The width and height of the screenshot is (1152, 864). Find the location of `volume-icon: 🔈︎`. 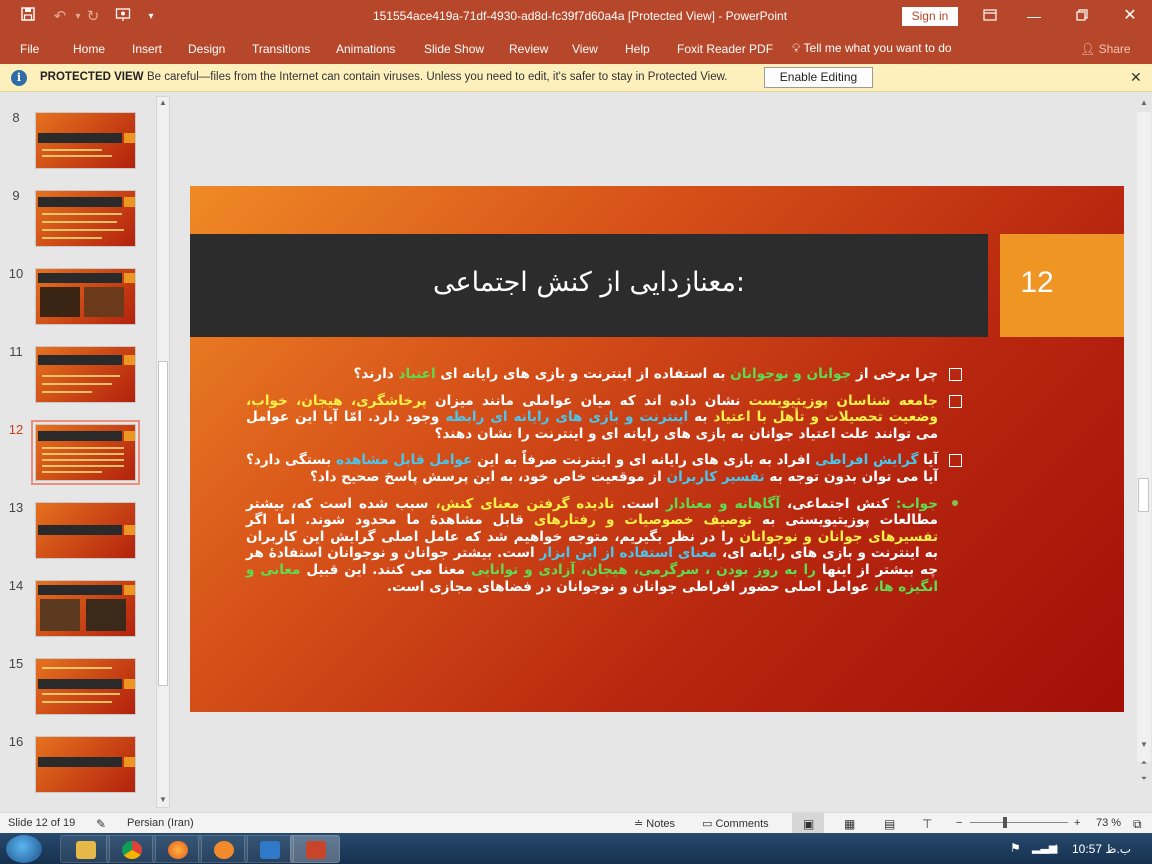

volume-icon: 🔈︎ is located at coordinates (1056, 847).